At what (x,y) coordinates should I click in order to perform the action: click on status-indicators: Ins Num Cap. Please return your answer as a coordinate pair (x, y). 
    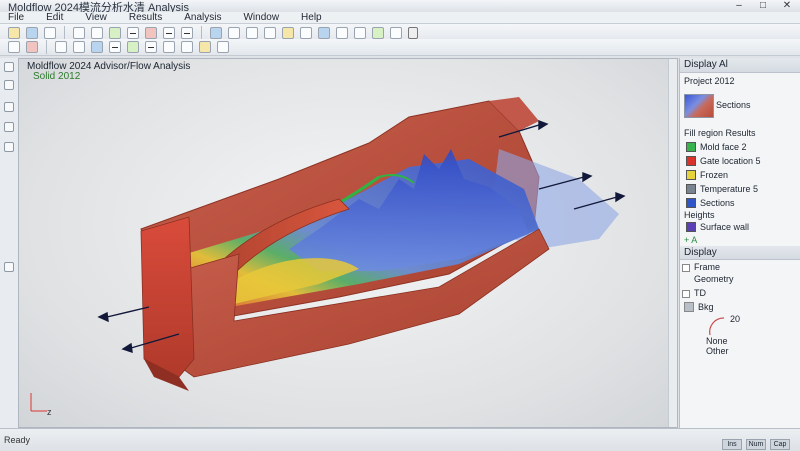
    Looking at the image, I should click on (756, 444).